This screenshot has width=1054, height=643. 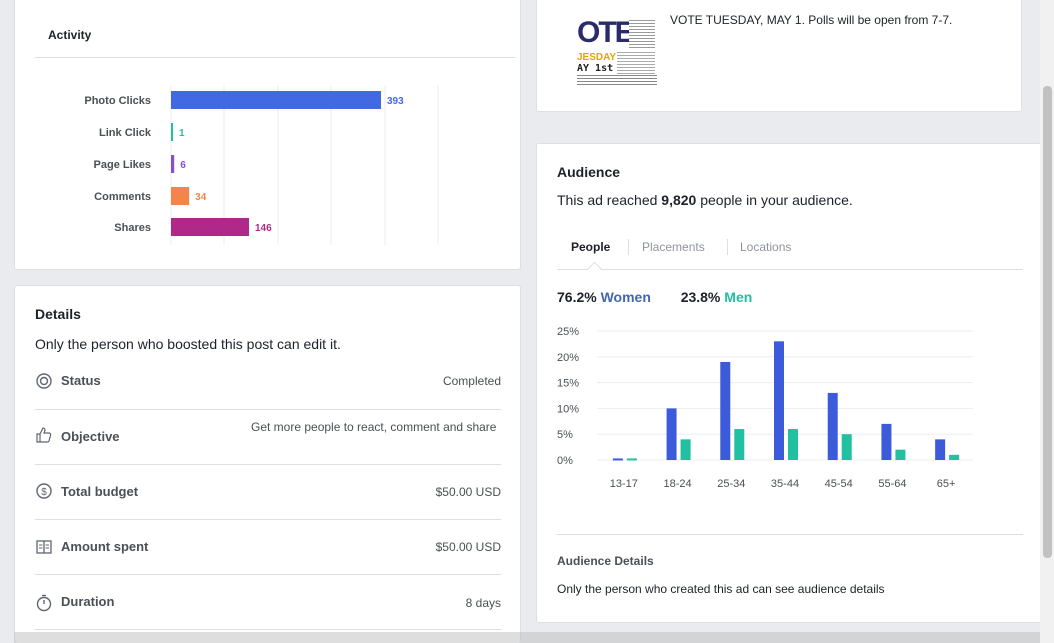 What do you see at coordinates (597, 57) in the screenshot?
I see `thumb-line-2: JESDAY` at bounding box center [597, 57].